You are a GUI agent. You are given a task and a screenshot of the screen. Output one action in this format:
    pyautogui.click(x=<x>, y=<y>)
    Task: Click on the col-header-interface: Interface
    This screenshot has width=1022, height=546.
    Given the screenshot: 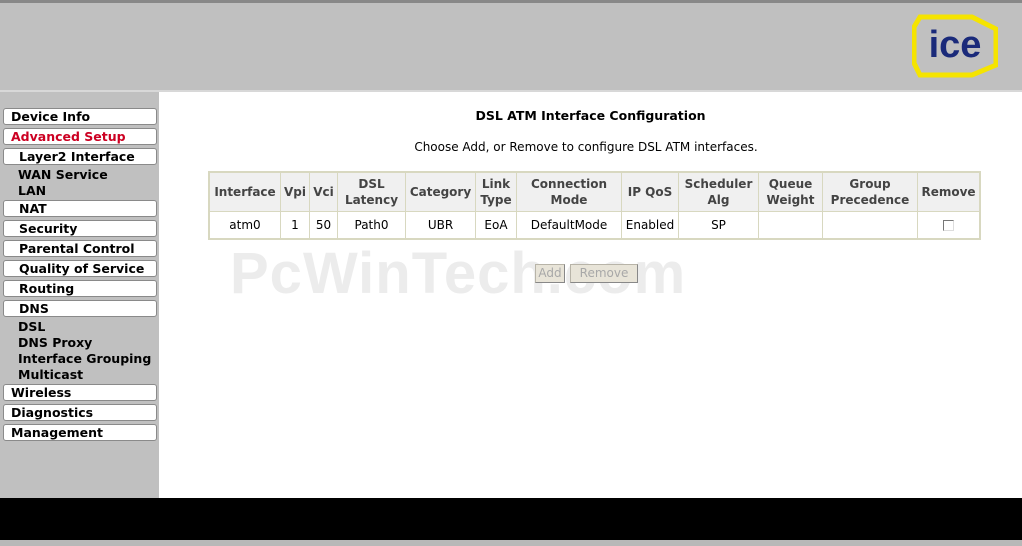 What is the action you would take?
    pyautogui.click(x=244, y=191)
    